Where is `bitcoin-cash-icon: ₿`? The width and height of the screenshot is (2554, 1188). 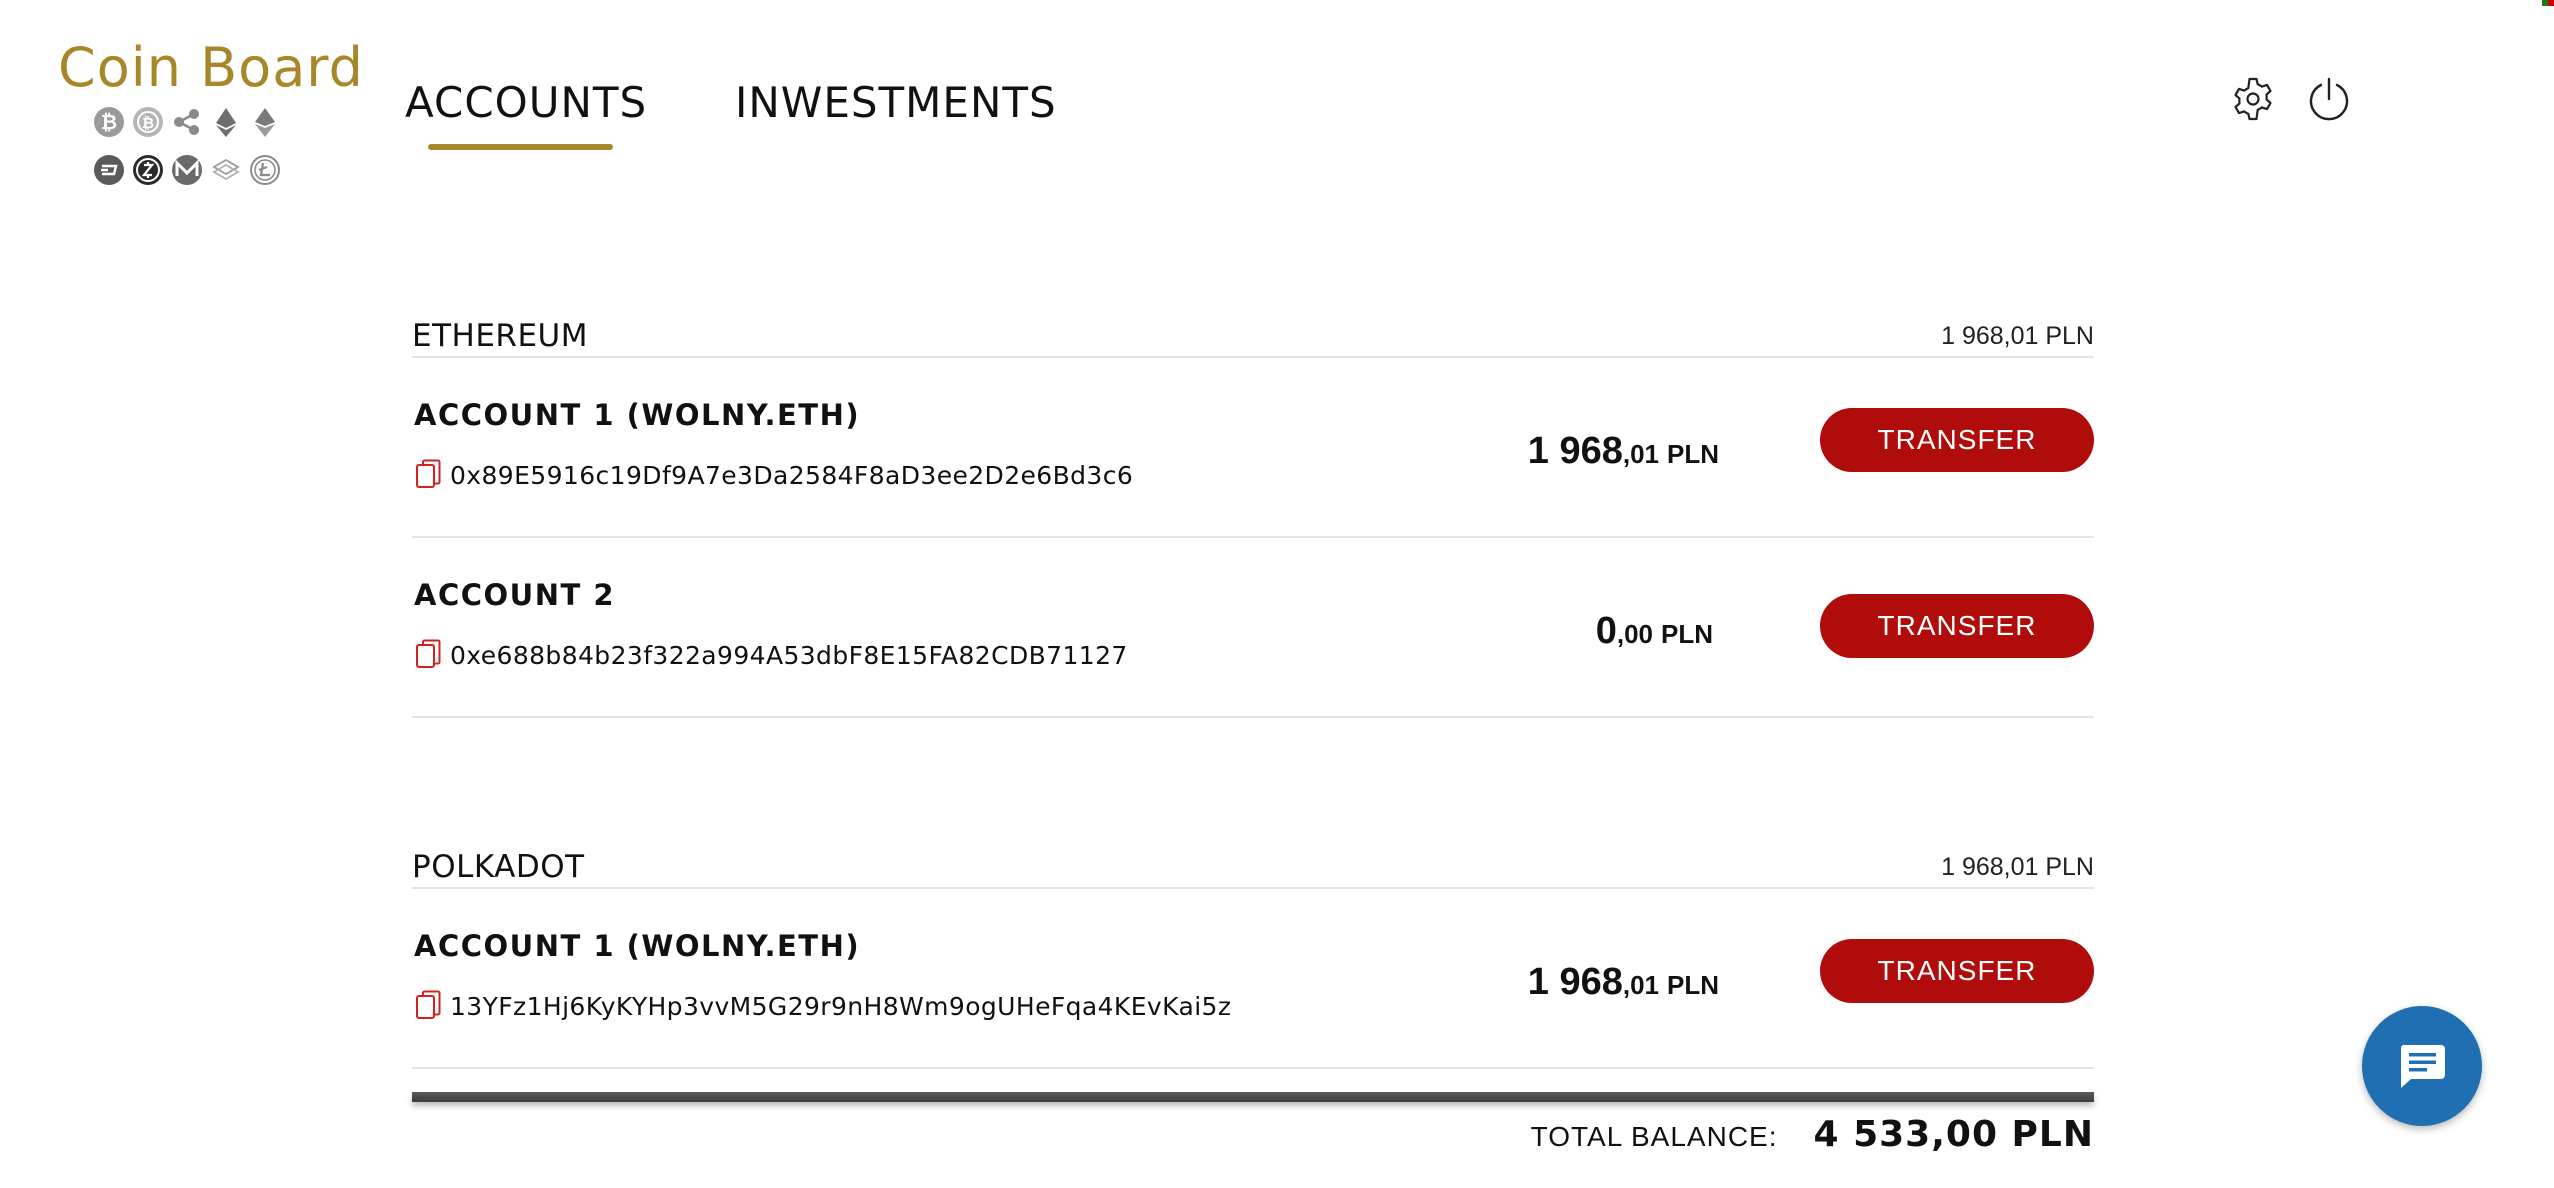 bitcoin-cash-icon: ₿ is located at coordinates (148, 122).